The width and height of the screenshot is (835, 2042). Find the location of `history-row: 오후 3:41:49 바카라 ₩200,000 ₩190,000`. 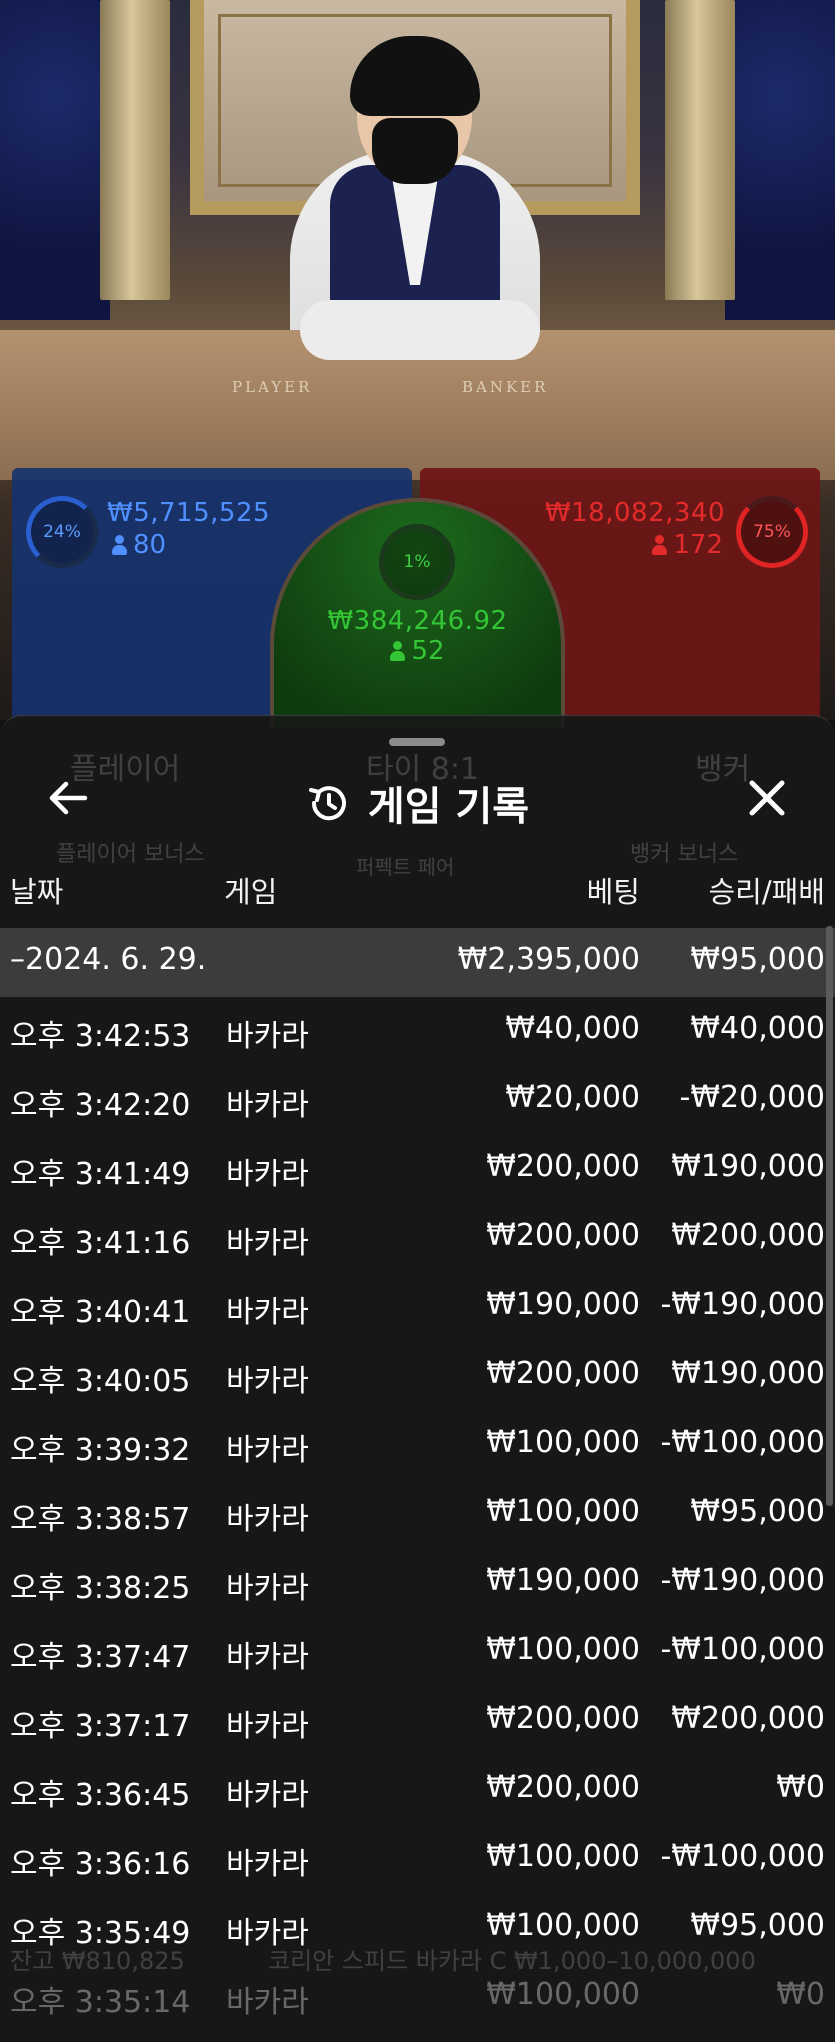

history-row: 오후 3:41:49 바카라 ₩200,000 ₩190,000 is located at coordinates (417, 1169).